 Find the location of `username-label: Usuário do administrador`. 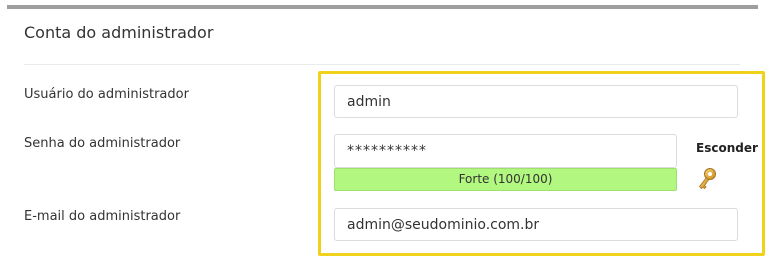

username-label: Usuário do administrador is located at coordinates (106, 94).